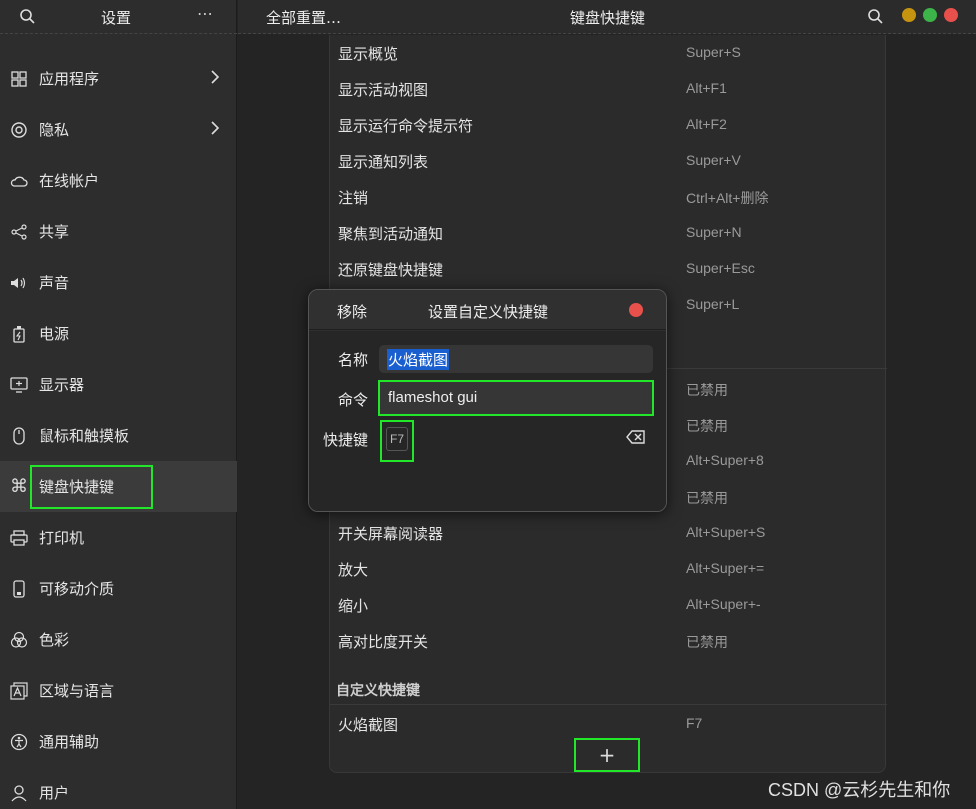 Image resolution: width=976 pixels, height=809 pixels. Describe the element at coordinates (118, 282) in the screenshot. I see `sidebar-item: 声音` at that location.